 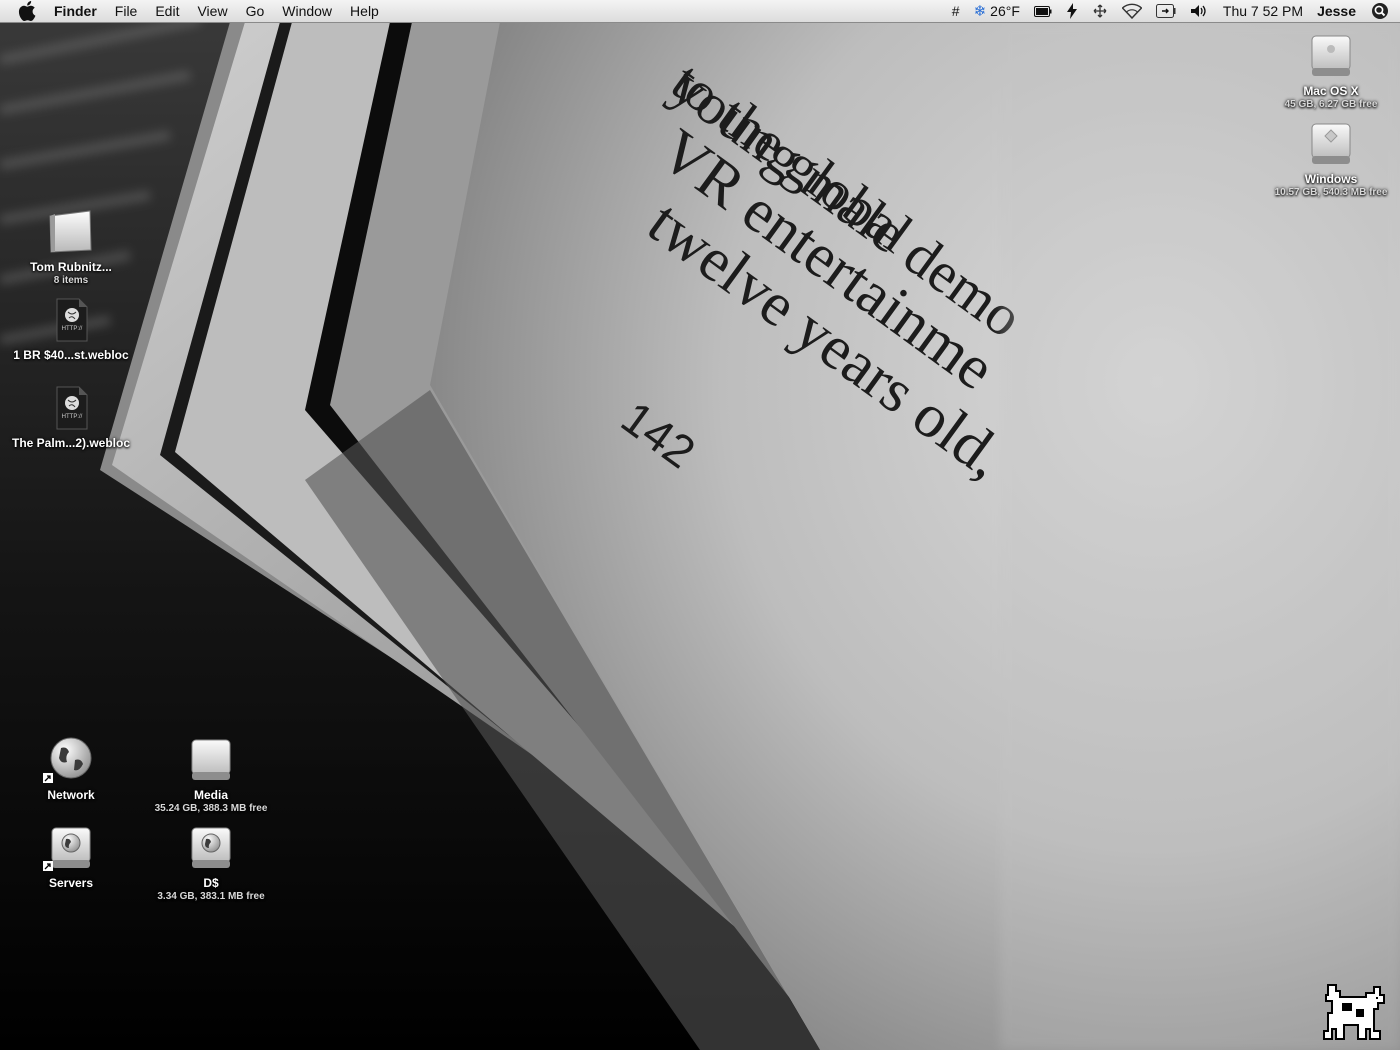 I want to click on menu-view: View, so click(x=212, y=11).